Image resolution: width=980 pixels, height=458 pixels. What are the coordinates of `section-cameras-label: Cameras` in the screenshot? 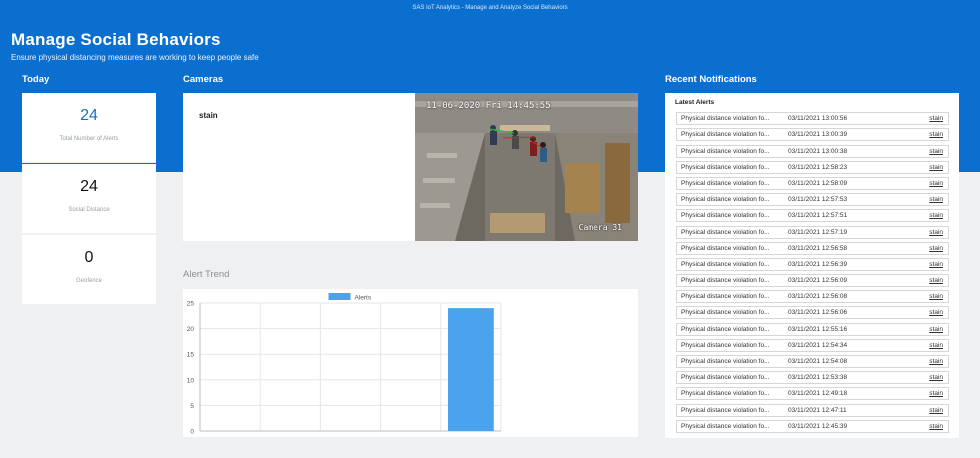 It's located at (203, 79).